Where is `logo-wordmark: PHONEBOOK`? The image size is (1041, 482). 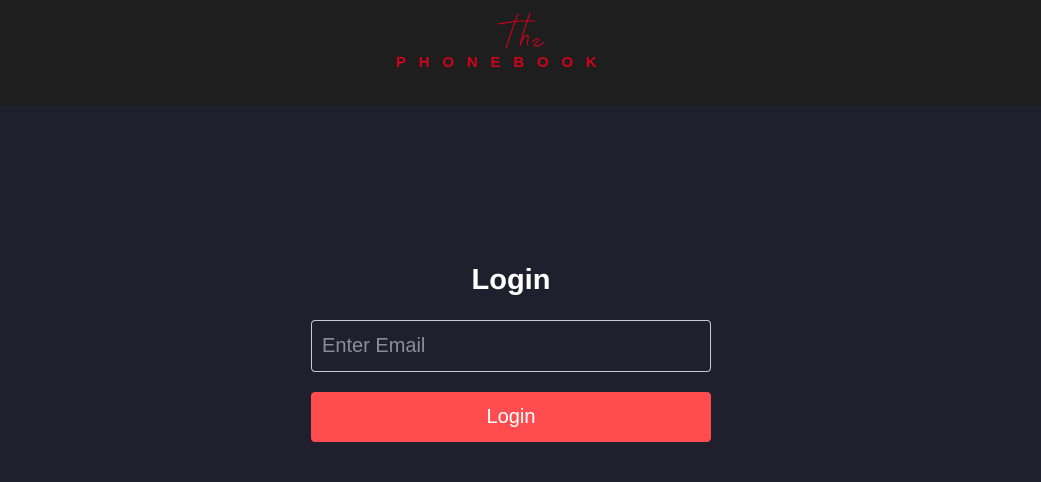 logo-wordmark: PHONEBOOK is located at coordinates (503, 62).